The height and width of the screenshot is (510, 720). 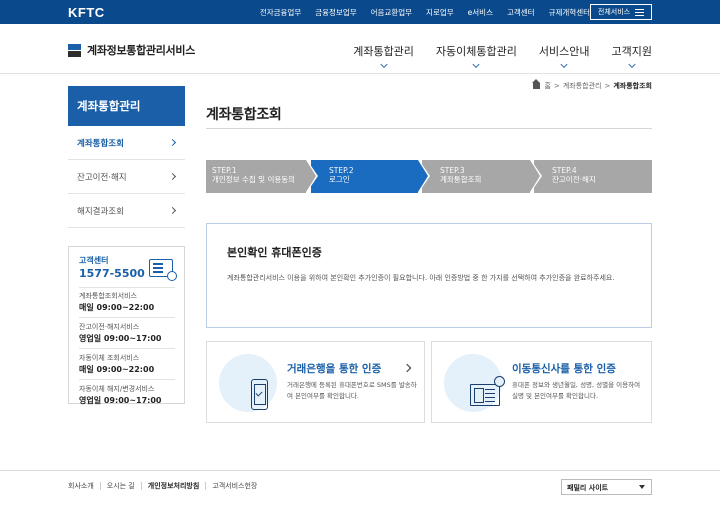 I want to click on nav-label: 자동이체통합관리, so click(x=476, y=51).